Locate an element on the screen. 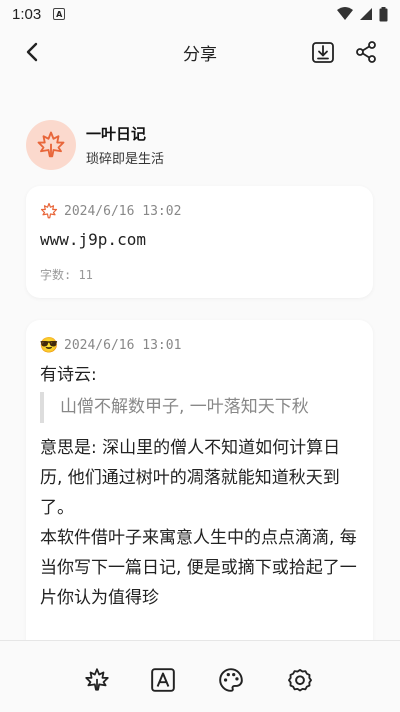 The width and height of the screenshot is (400, 712). save-image-button is located at coordinates (323, 52).